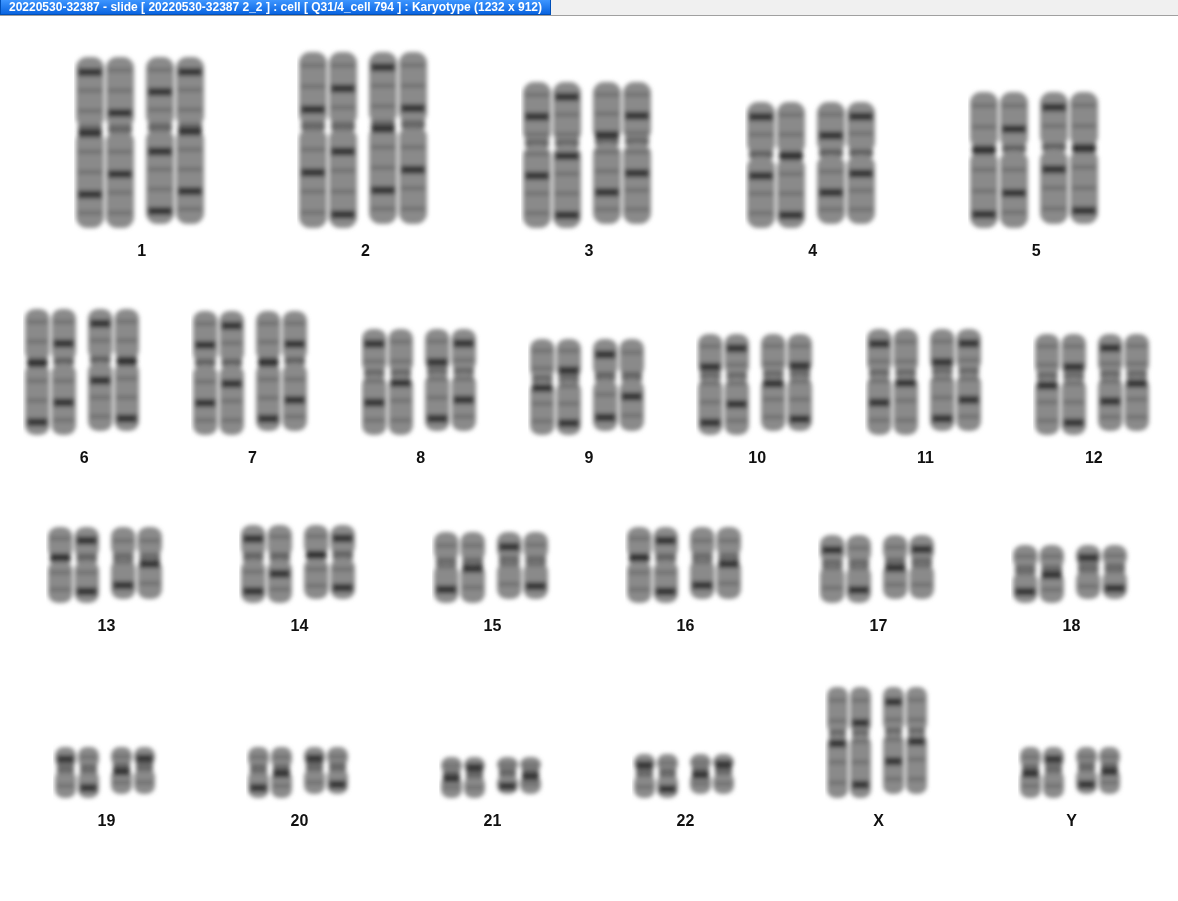 The image size is (1178, 901). Describe the element at coordinates (757, 458) in the screenshot. I see `chromosome-label: 10` at that location.